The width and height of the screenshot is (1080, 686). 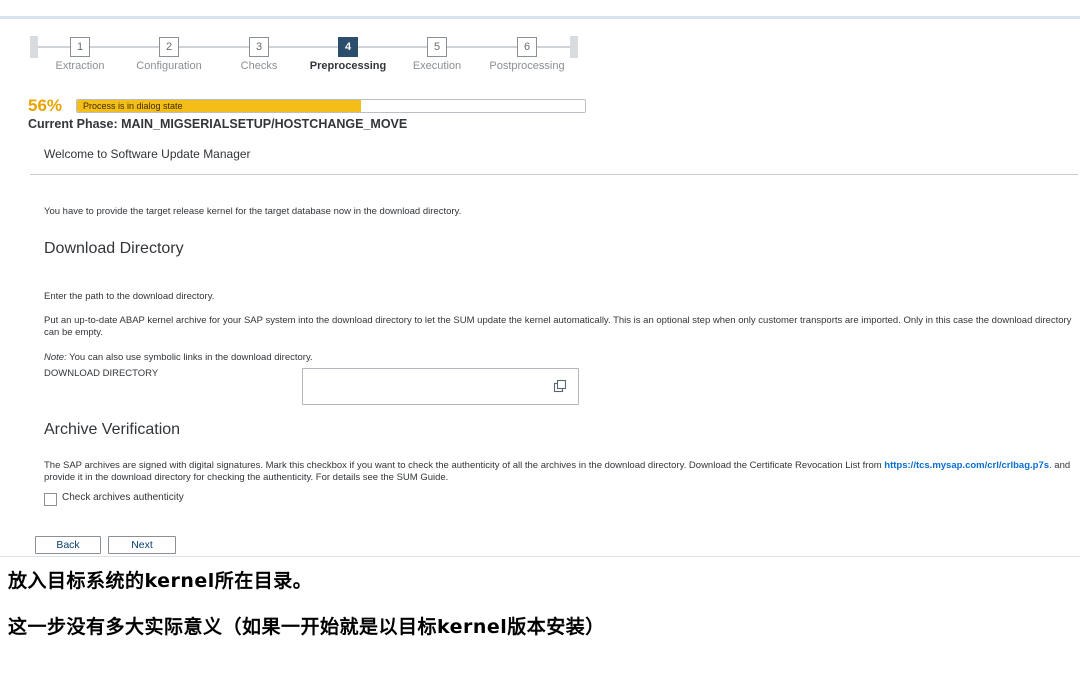 I want to click on copy-icon, so click(x=560, y=386).